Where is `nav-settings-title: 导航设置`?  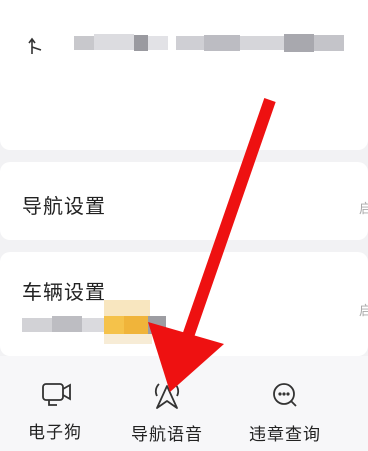
nav-settings-title: 导航设置 is located at coordinates (64, 206).